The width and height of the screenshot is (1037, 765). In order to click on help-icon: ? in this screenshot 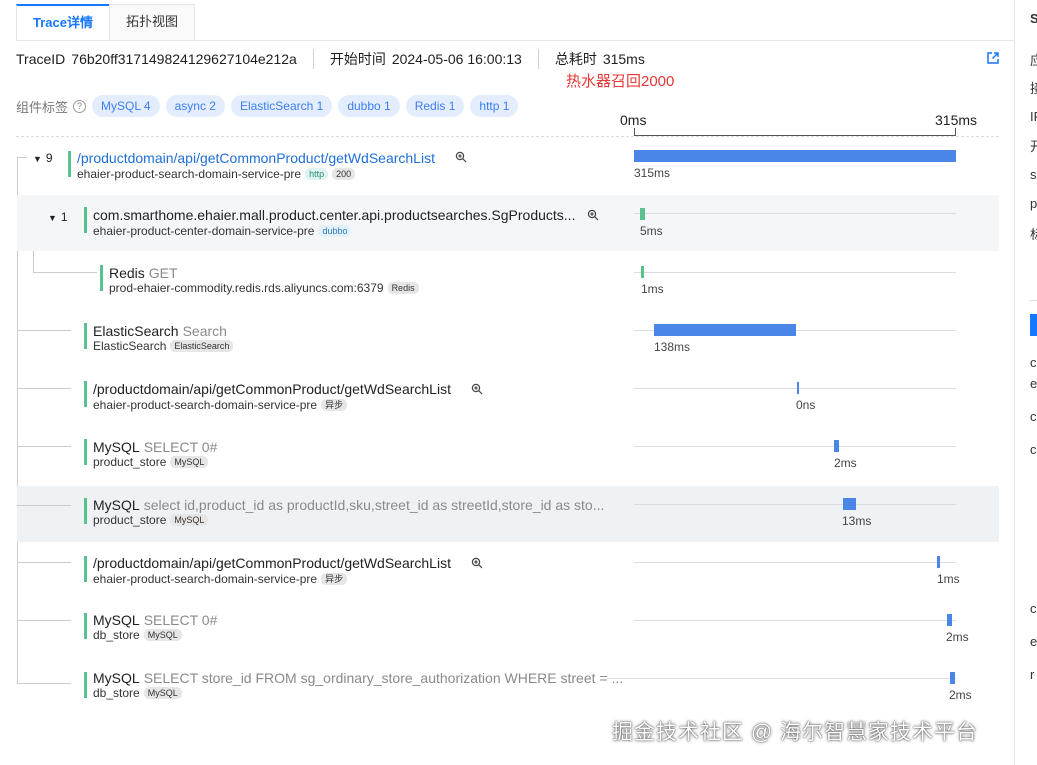, I will do `click(80, 106)`.